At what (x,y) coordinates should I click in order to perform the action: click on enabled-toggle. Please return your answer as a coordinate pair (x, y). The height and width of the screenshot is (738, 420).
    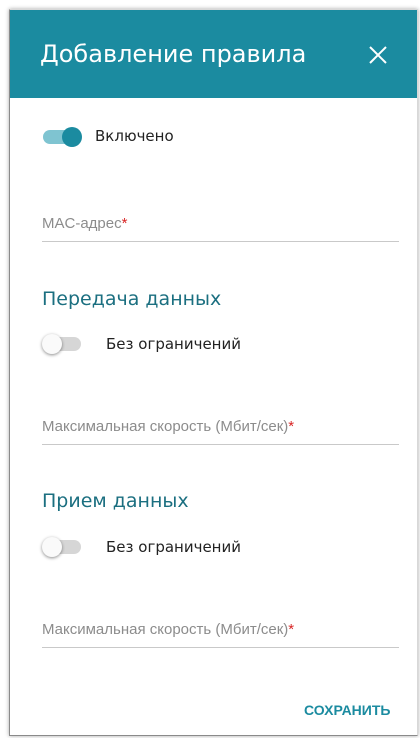
    Looking at the image, I should click on (61, 137).